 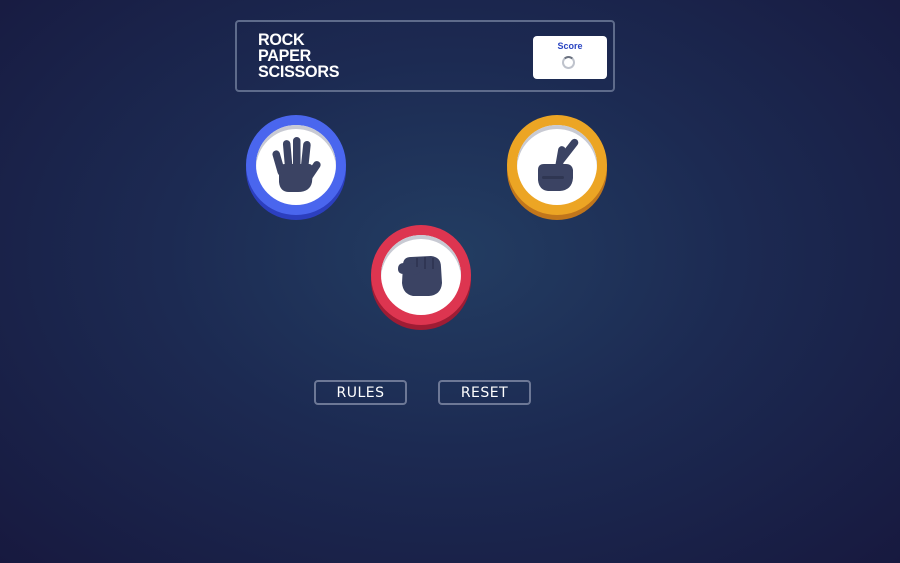 What do you see at coordinates (360, 392) in the screenshot?
I see `rules-button: RULES` at bounding box center [360, 392].